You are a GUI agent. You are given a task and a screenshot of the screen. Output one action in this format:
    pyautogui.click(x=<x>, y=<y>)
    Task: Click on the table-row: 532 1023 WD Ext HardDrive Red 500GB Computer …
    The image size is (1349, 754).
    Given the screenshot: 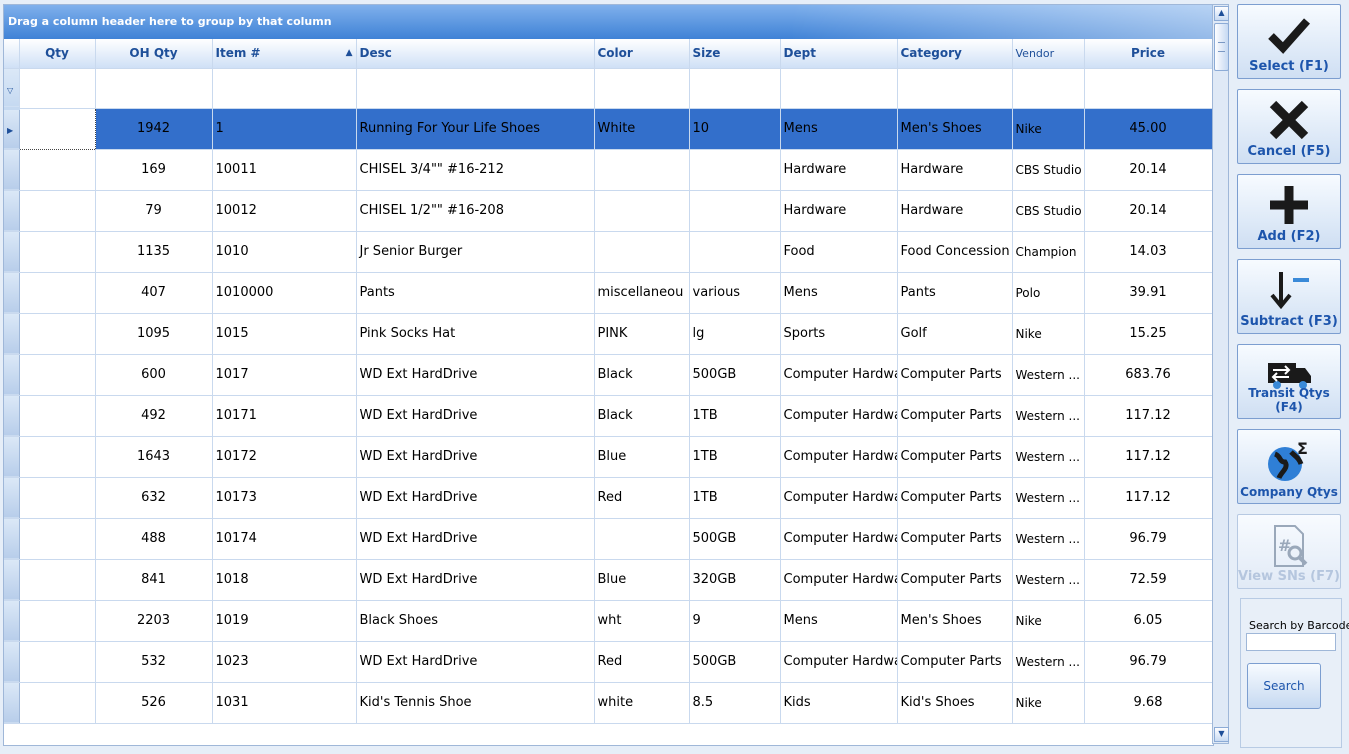 What is the action you would take?
    pyautogui.click(x=608, y=662)
    